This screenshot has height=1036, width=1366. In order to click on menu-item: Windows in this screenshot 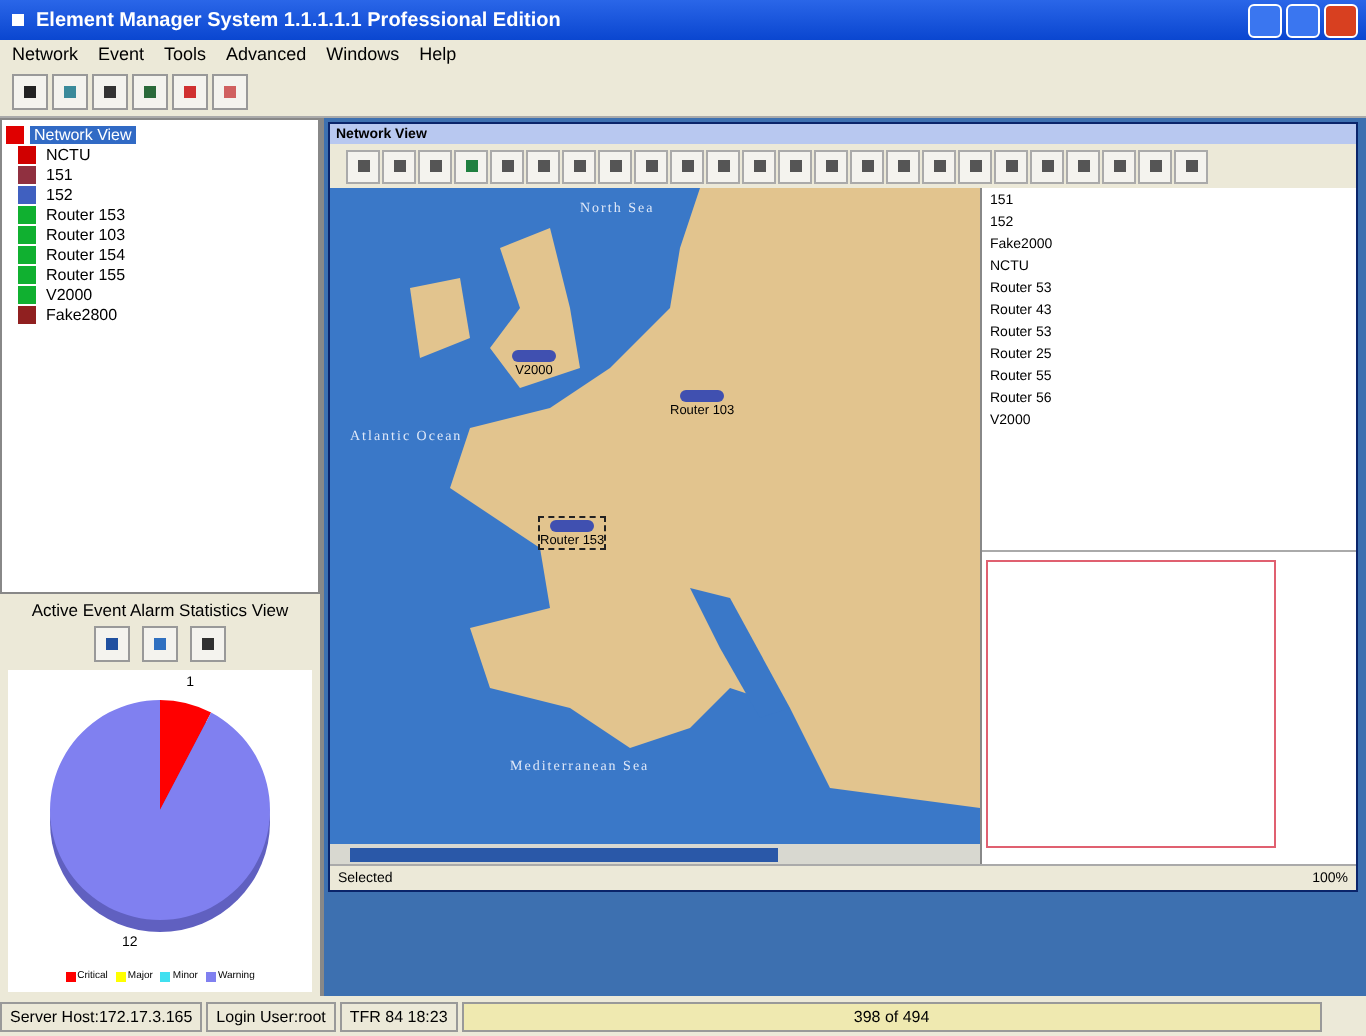, I will do `click(363, 54)`.